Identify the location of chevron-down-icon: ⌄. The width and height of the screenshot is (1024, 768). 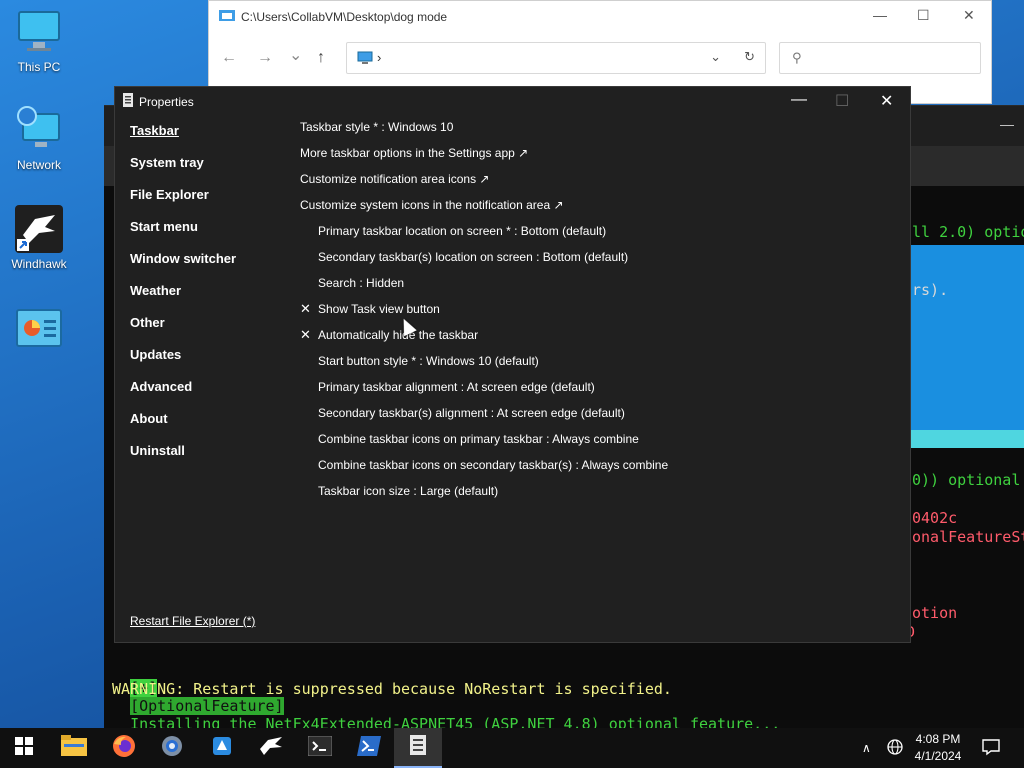
(715, 57).